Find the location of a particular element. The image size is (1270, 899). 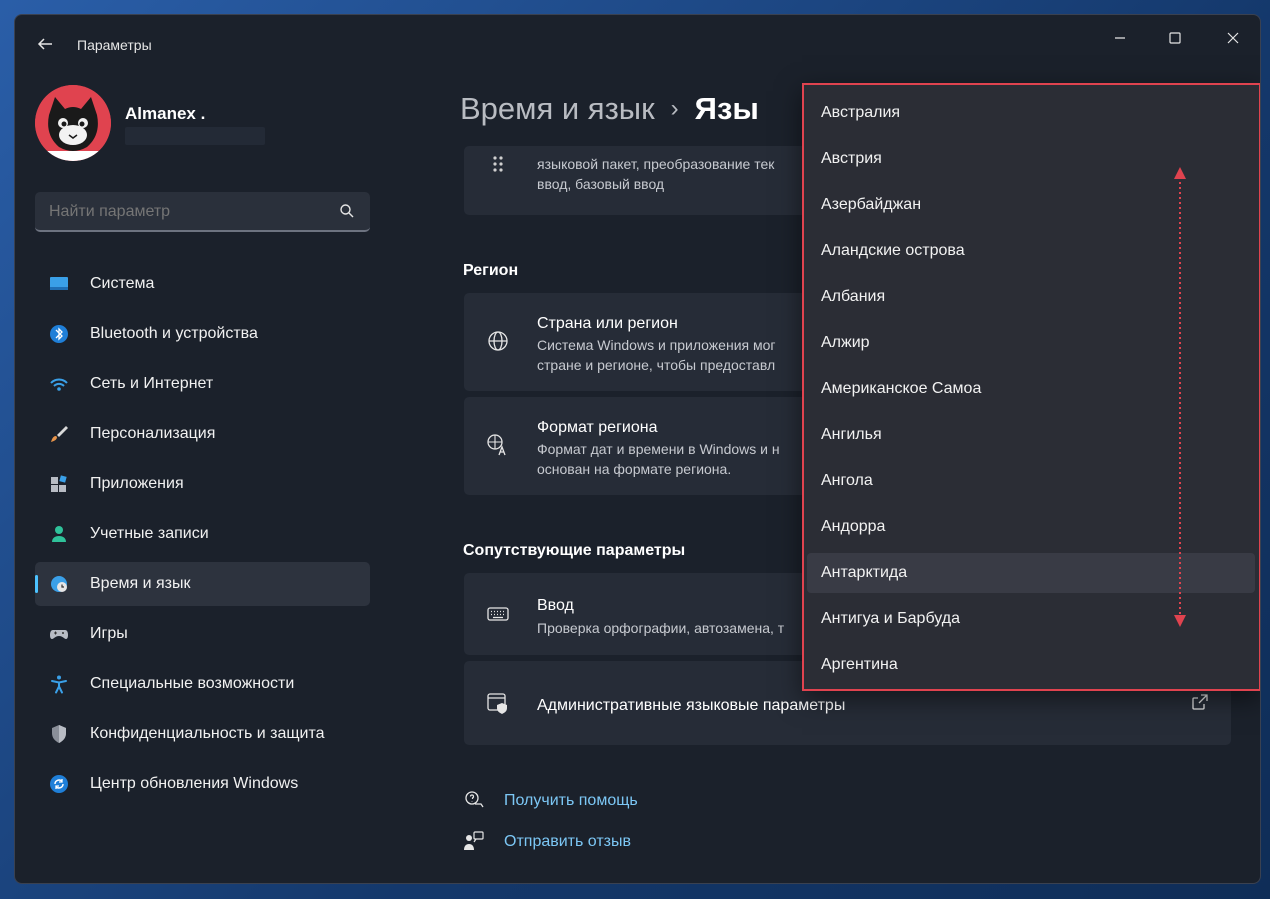

sidebar-item-label: Bluetooth и устройства is located at coordinates (174, 333).